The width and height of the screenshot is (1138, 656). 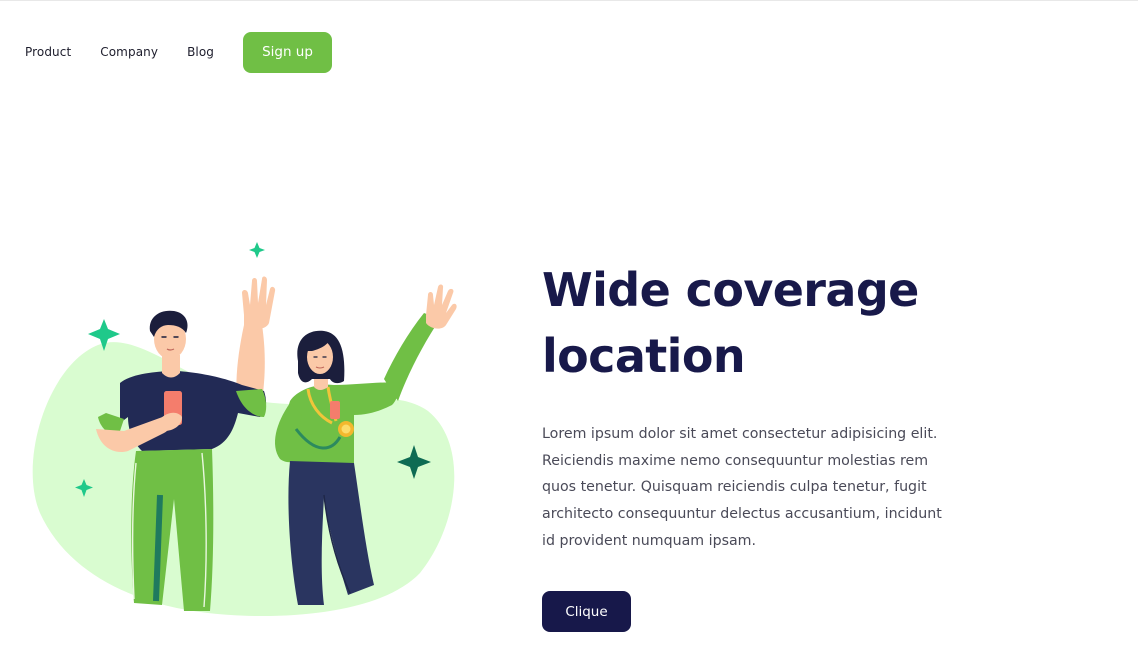 What do you see at coordinates (200, 52) in the screenshot?
I see `nav-link-blog: Blog` at bounding box center [200, 52].